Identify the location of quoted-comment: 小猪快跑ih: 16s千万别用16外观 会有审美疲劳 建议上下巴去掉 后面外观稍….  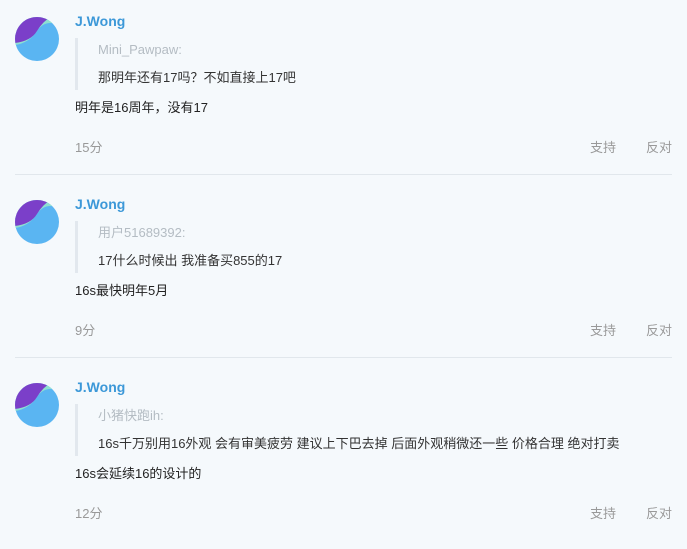
(347, 430).